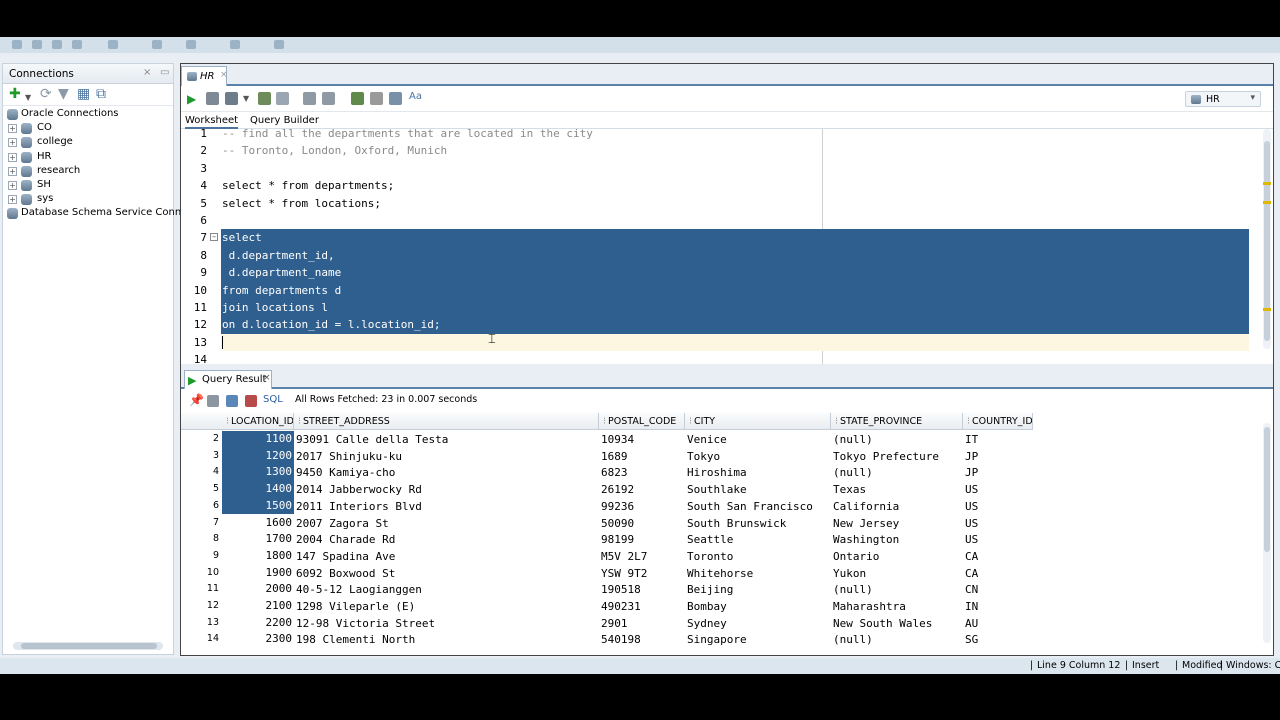  What do you see at coordinates (759, 556) in the screenshot?
I see `table-cell: Toronto` at bounding box center [759, 556].